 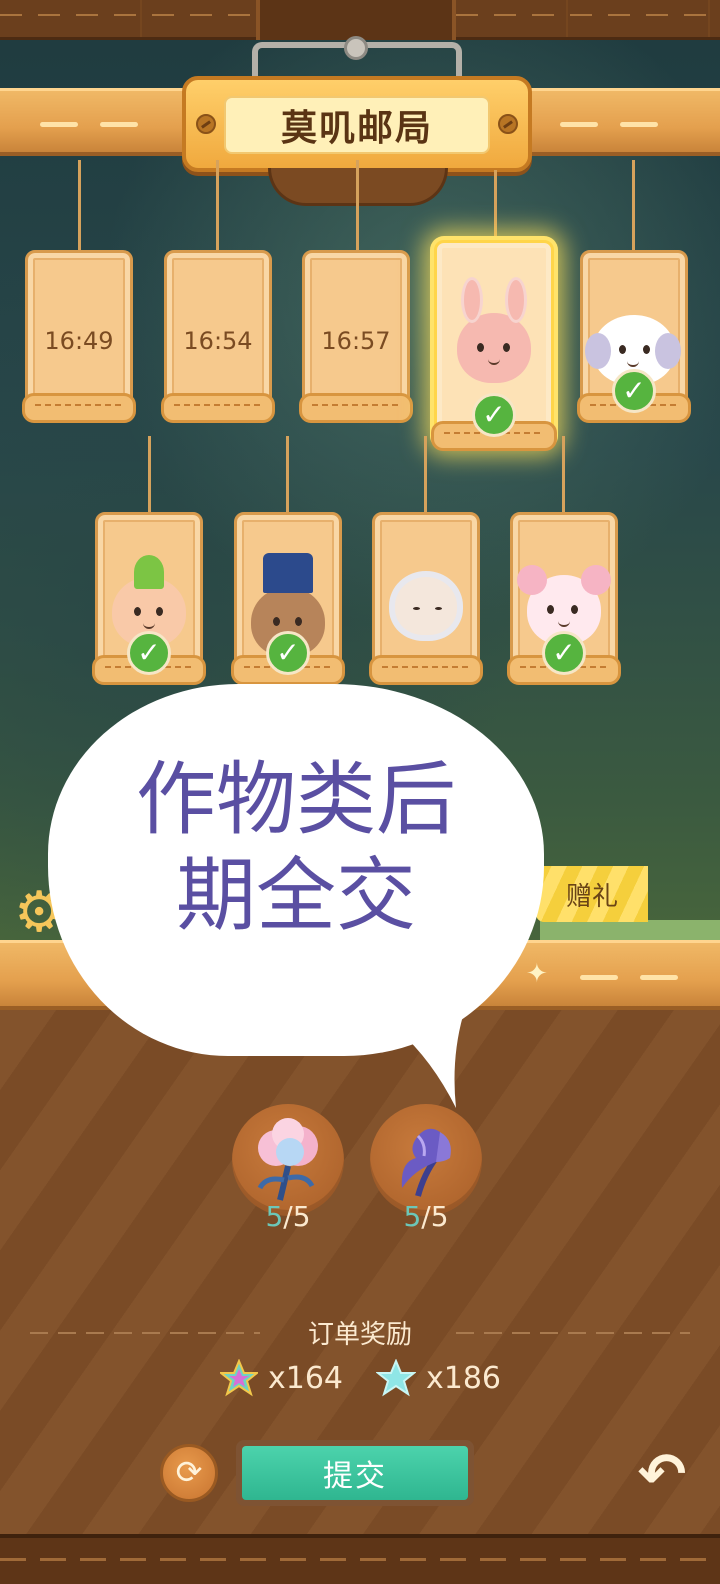 What do you see at coordinates (356, 48) in the screenshot?
I see `hanger-knob` at bounding box center [356, 48].